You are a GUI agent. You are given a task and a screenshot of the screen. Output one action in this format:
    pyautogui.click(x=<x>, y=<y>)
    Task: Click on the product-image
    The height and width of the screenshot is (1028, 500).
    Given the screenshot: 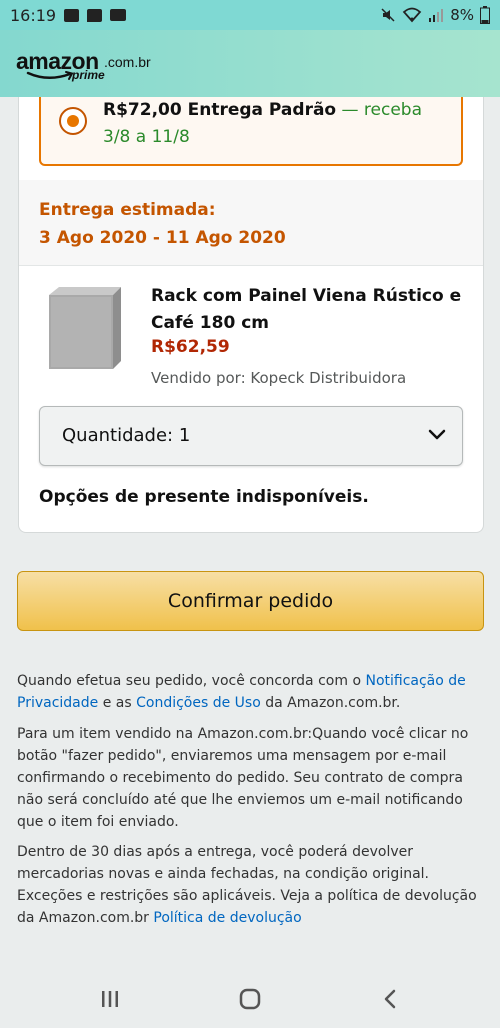 What is the action you would take?
    pyautogui.click(x=84, y=327)
    